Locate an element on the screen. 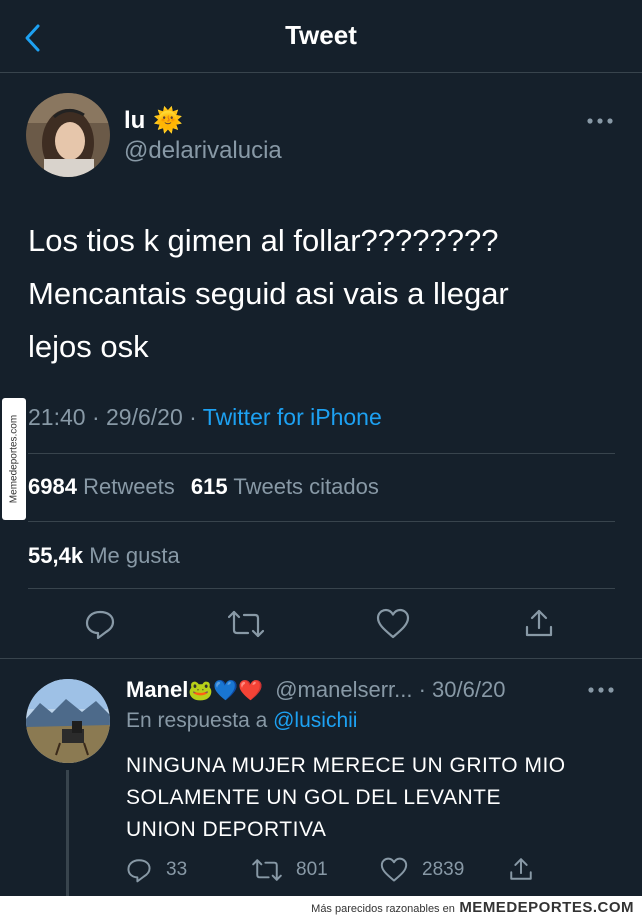 This screenshot has height=920, width=642. quotes-count: 615 is located at coordinates (209, 486).